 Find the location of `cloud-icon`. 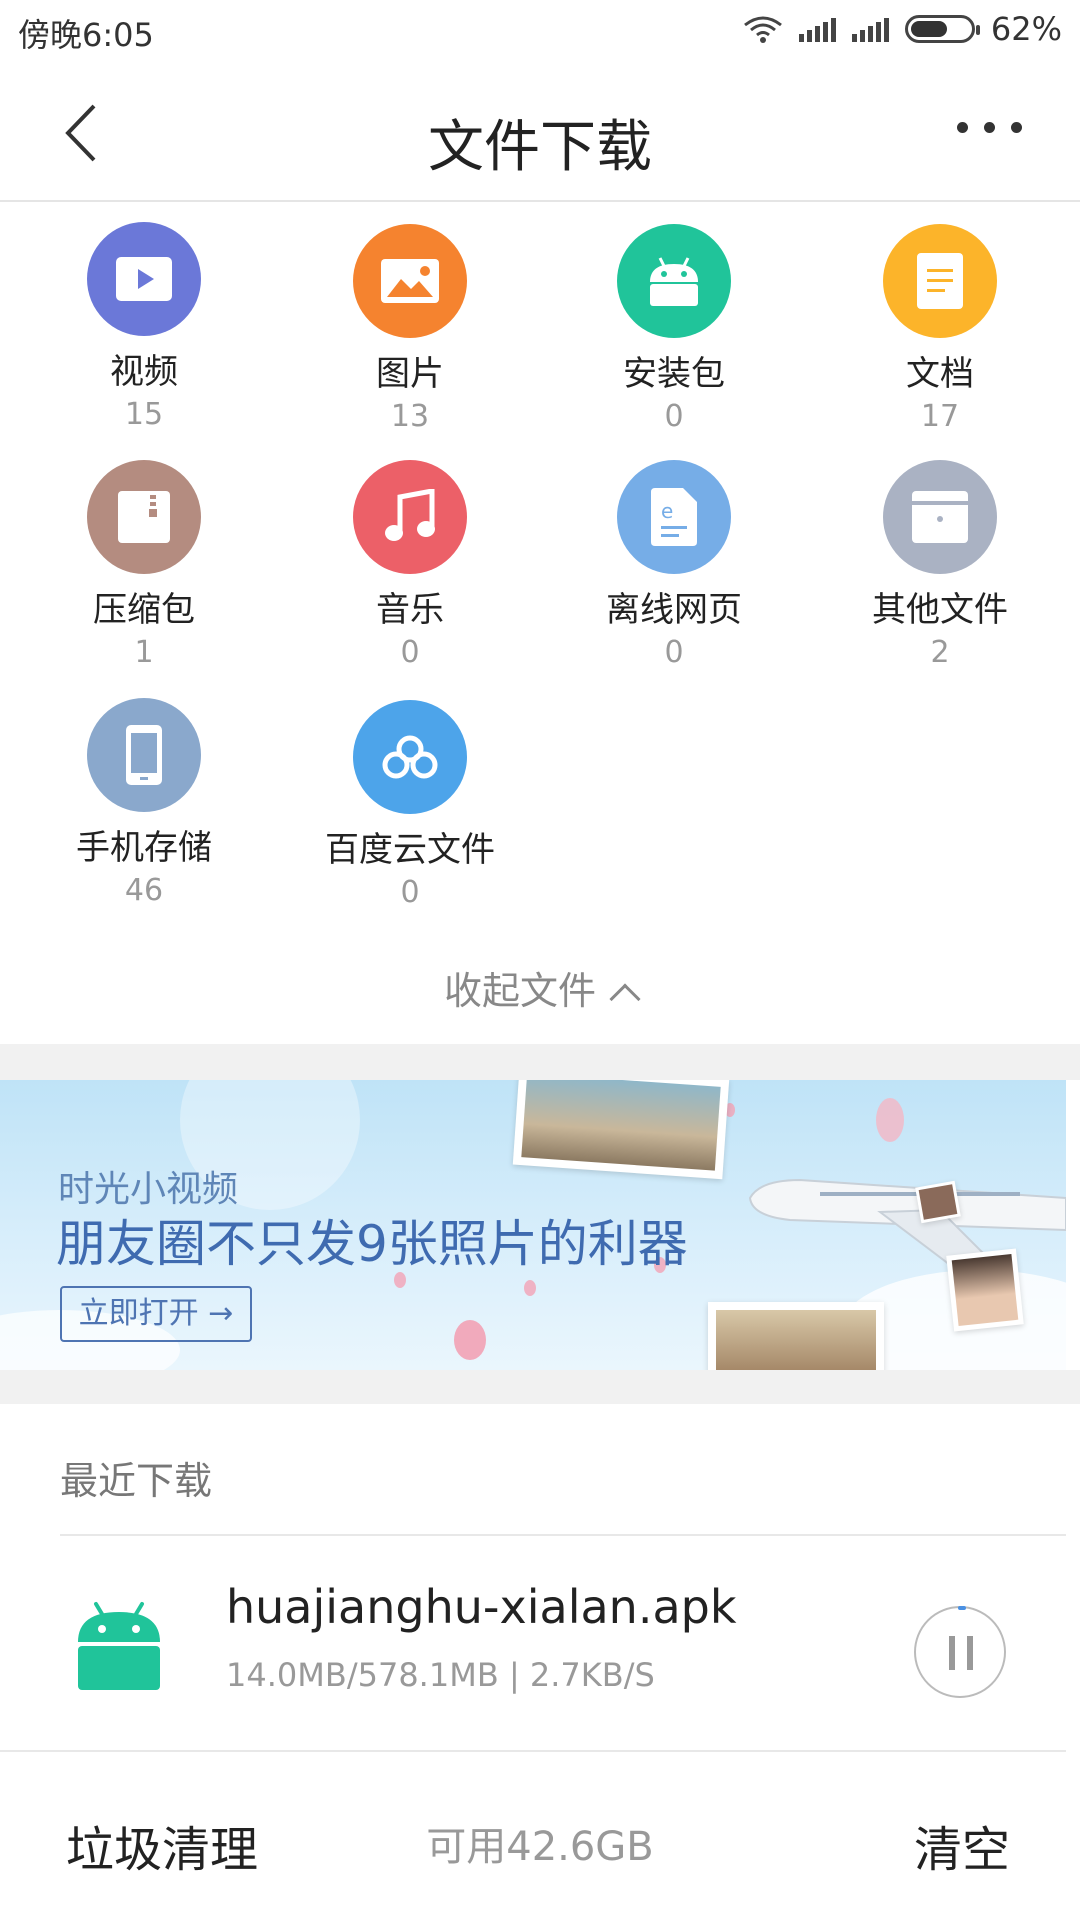

cloud-icon is located at coordinates (410, 757).